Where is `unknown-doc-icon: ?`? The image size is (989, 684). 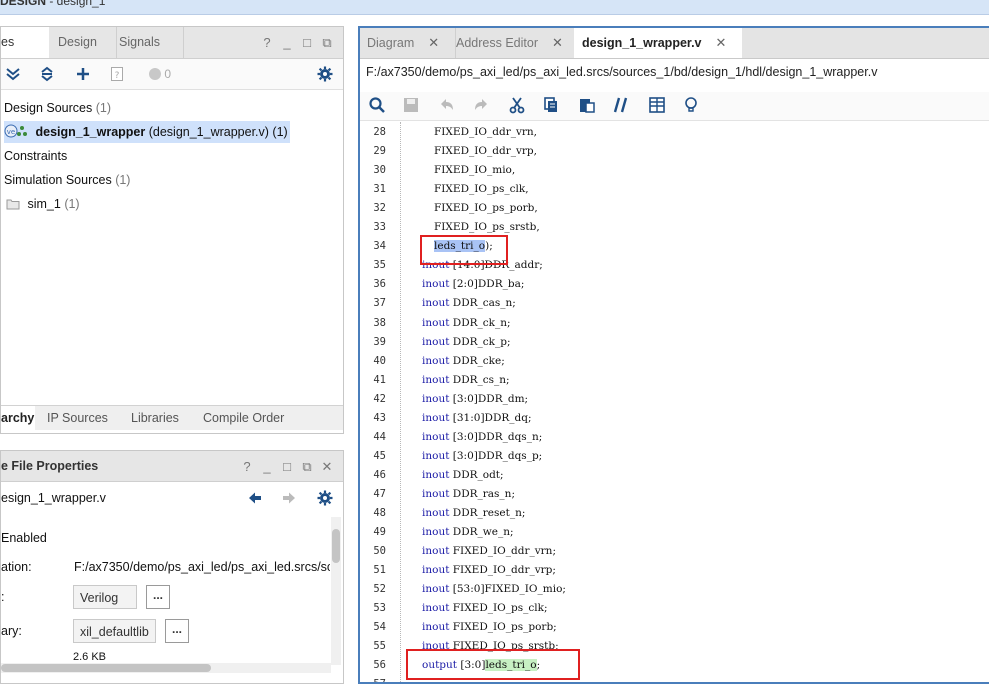 unknown-doc-icon: ? is located at coordinates (117, 74).